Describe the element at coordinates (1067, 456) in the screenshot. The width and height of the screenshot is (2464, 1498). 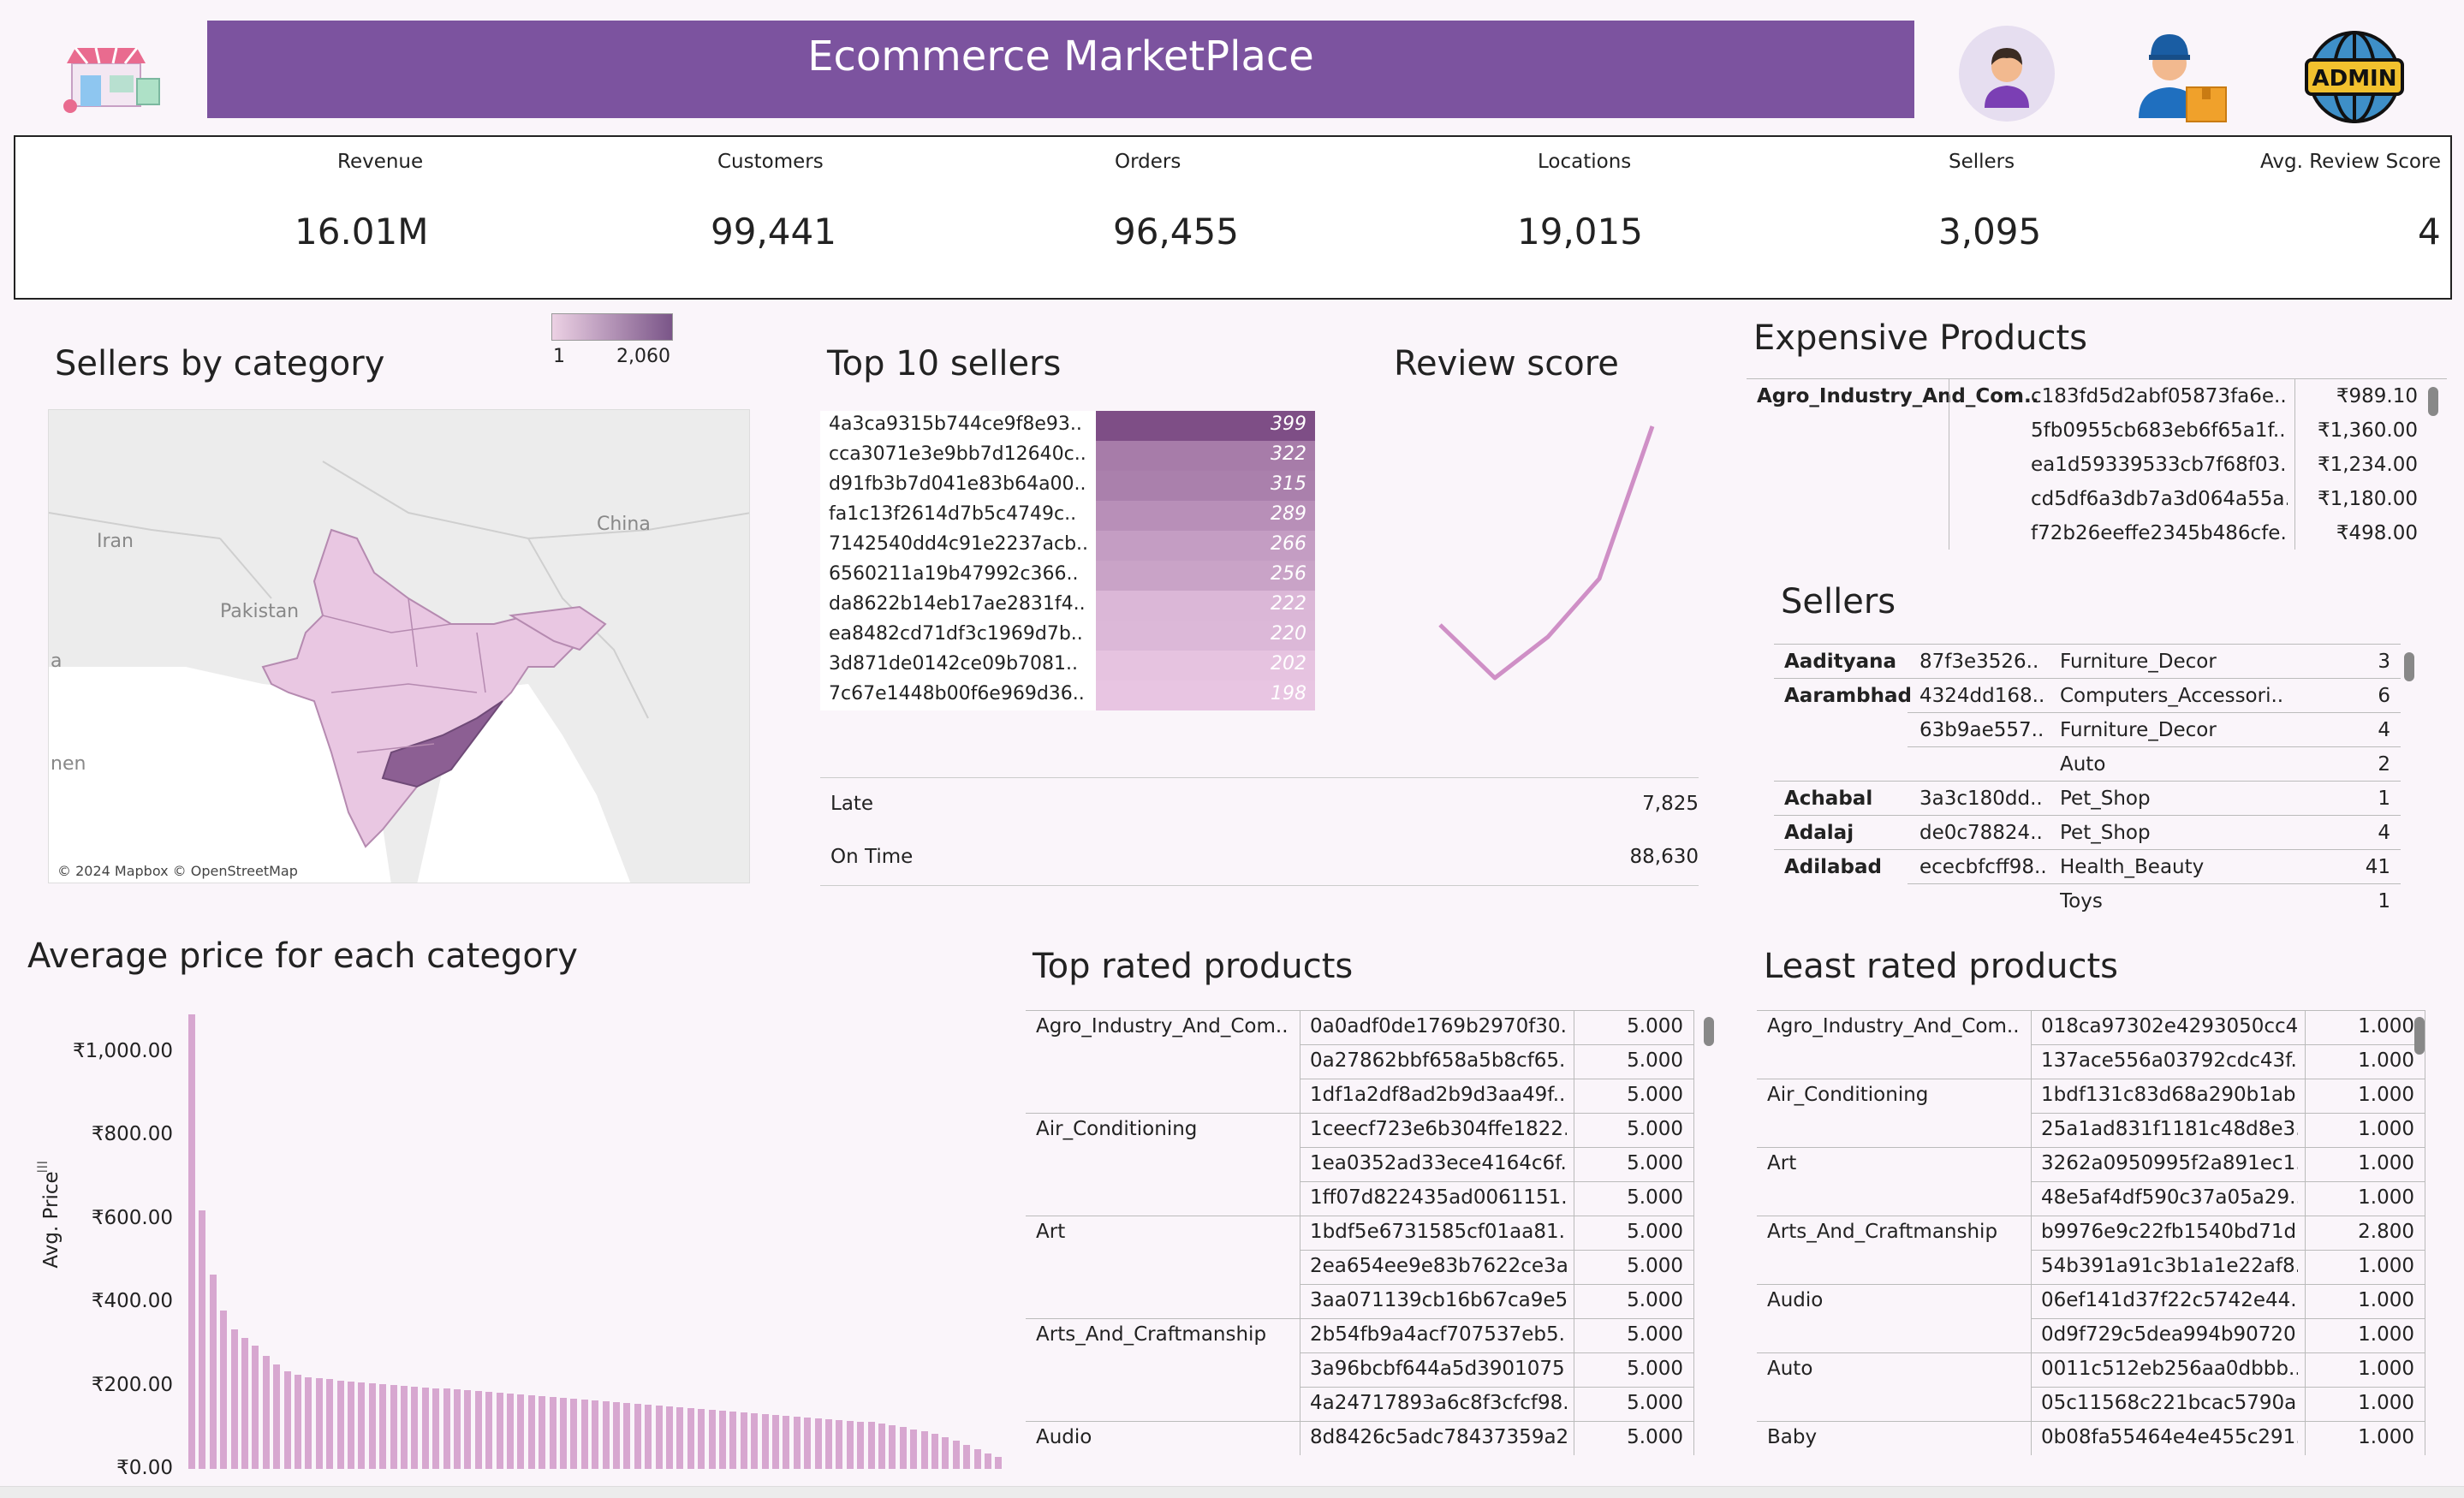
I see `top-seller-row: cca3071e3e9bb7d12640c.. 322` at that location.